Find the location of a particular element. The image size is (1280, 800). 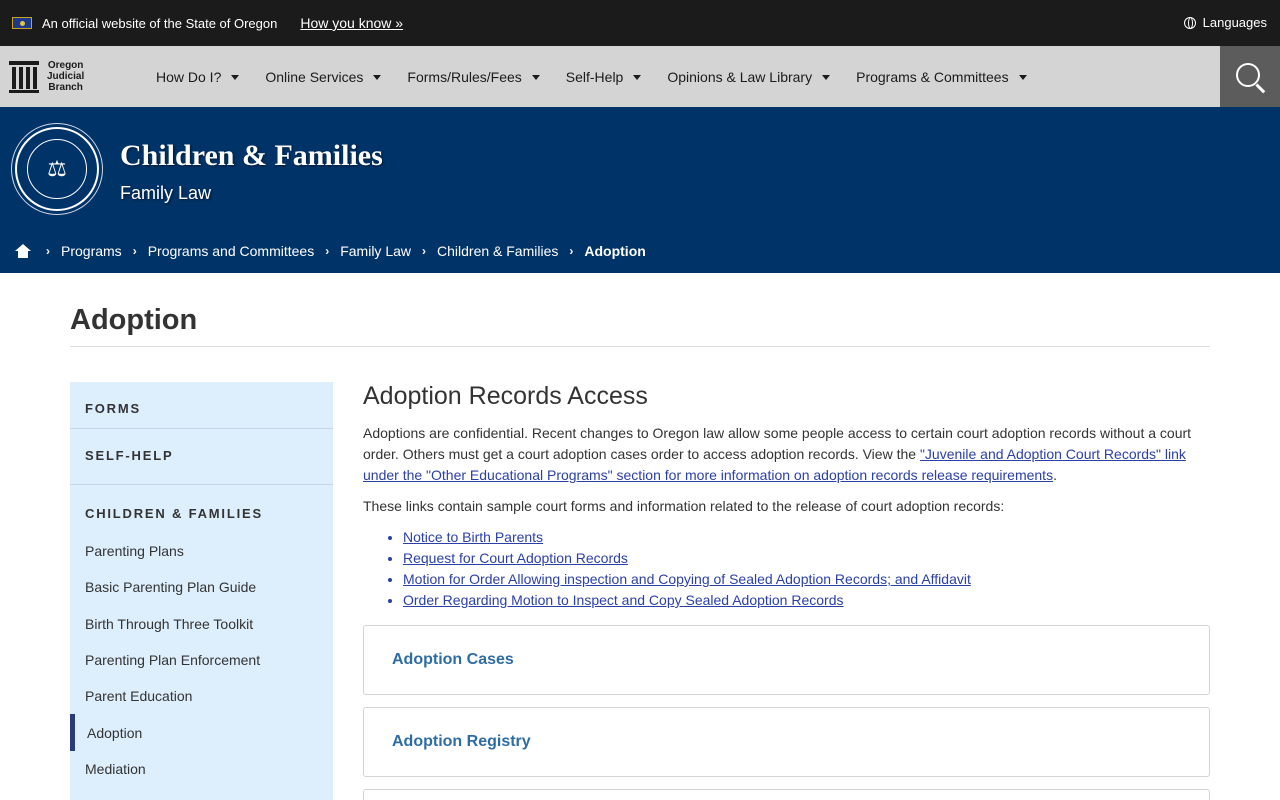

nav-online-services: Online Services is located at coordinates (323, 77).